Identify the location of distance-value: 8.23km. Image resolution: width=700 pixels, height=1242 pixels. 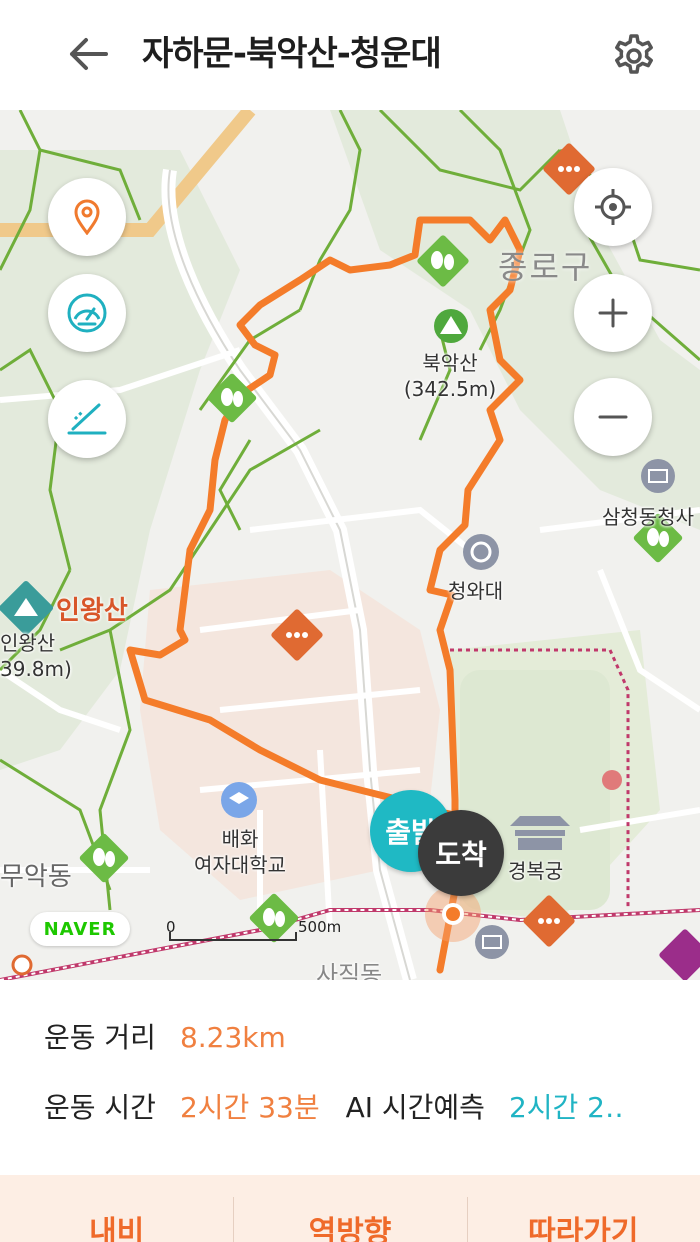
(232, 1037).